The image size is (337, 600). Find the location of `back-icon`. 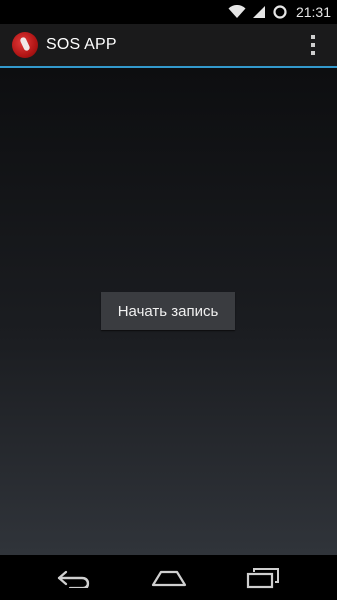

back-icon is located at coordinates (73, 579).